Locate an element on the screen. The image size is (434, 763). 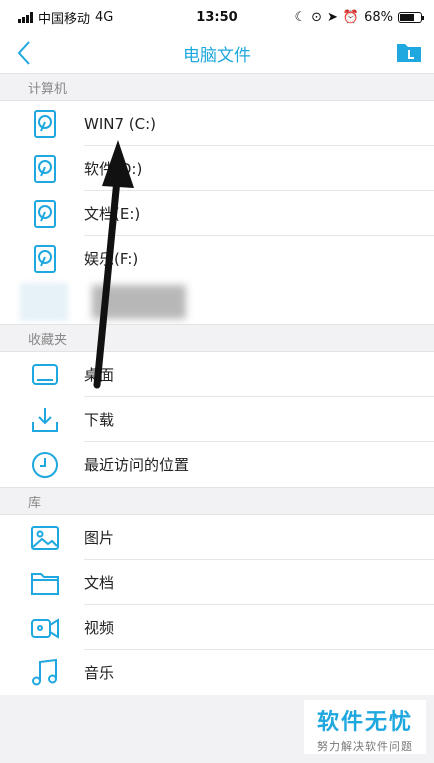
video-icon is located at coordinates (45, 628).